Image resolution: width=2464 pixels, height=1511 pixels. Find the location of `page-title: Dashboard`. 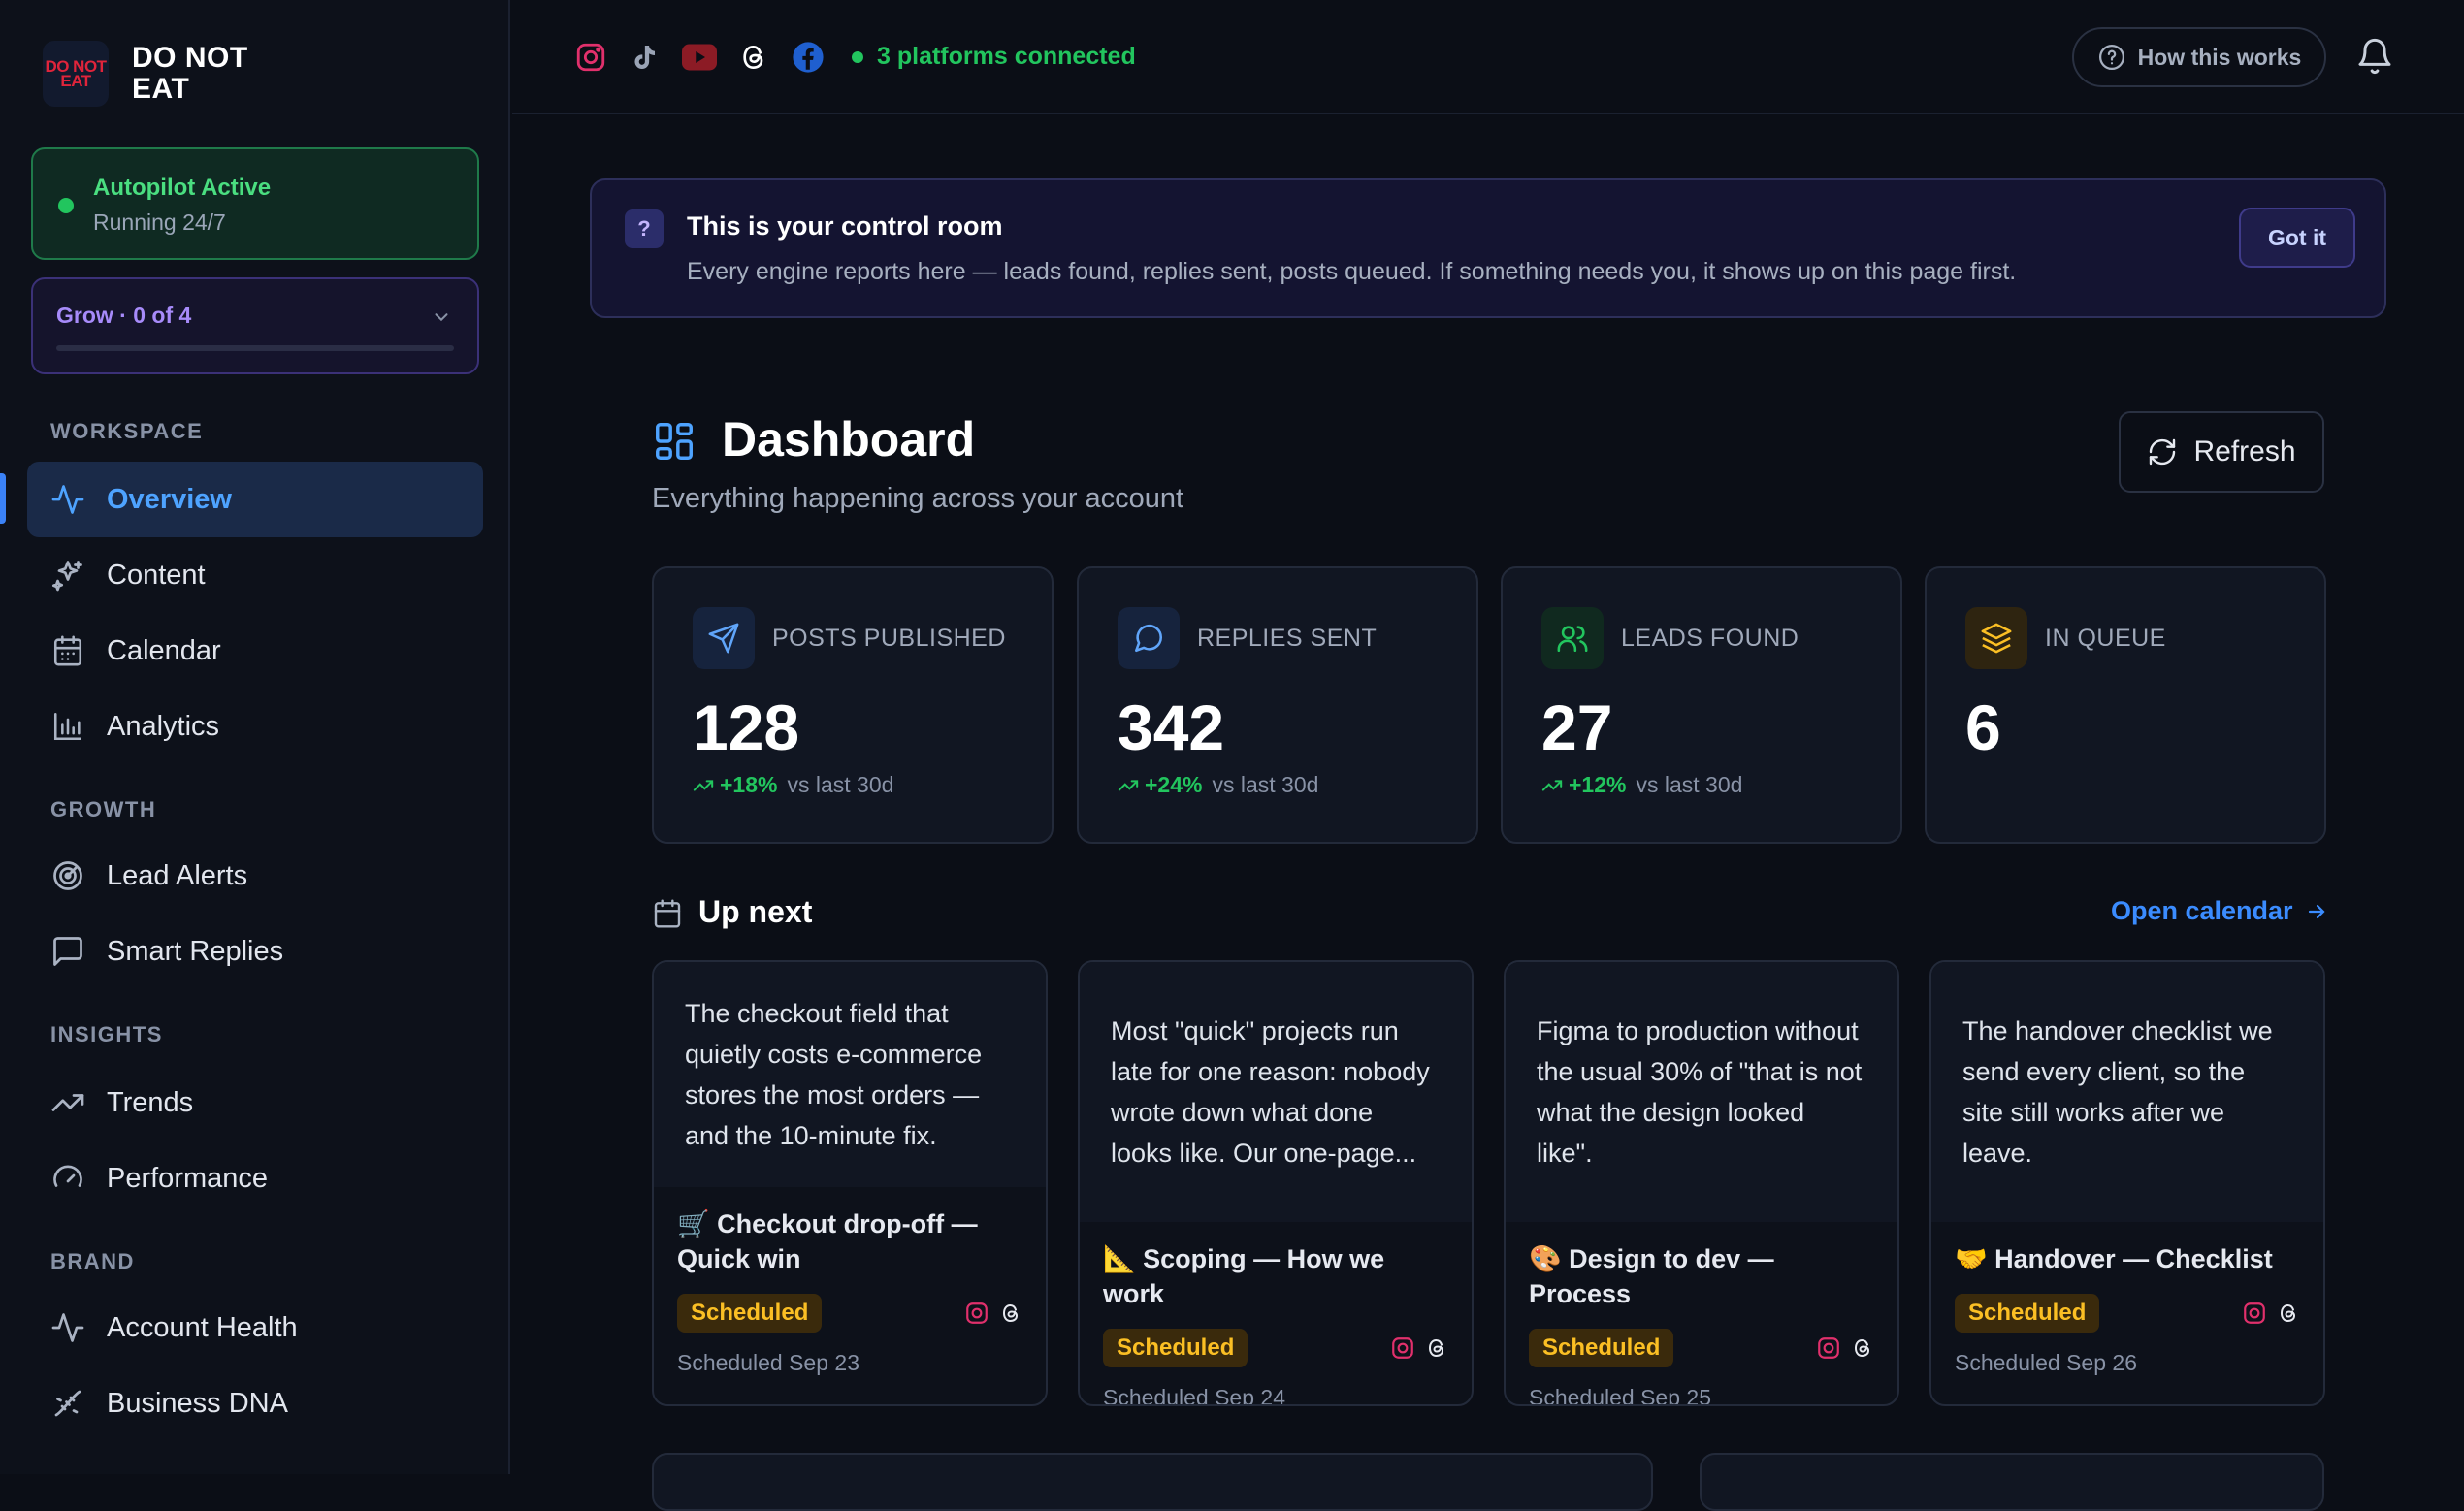

page-title: Dashboard is located at coordinates (849, 439).